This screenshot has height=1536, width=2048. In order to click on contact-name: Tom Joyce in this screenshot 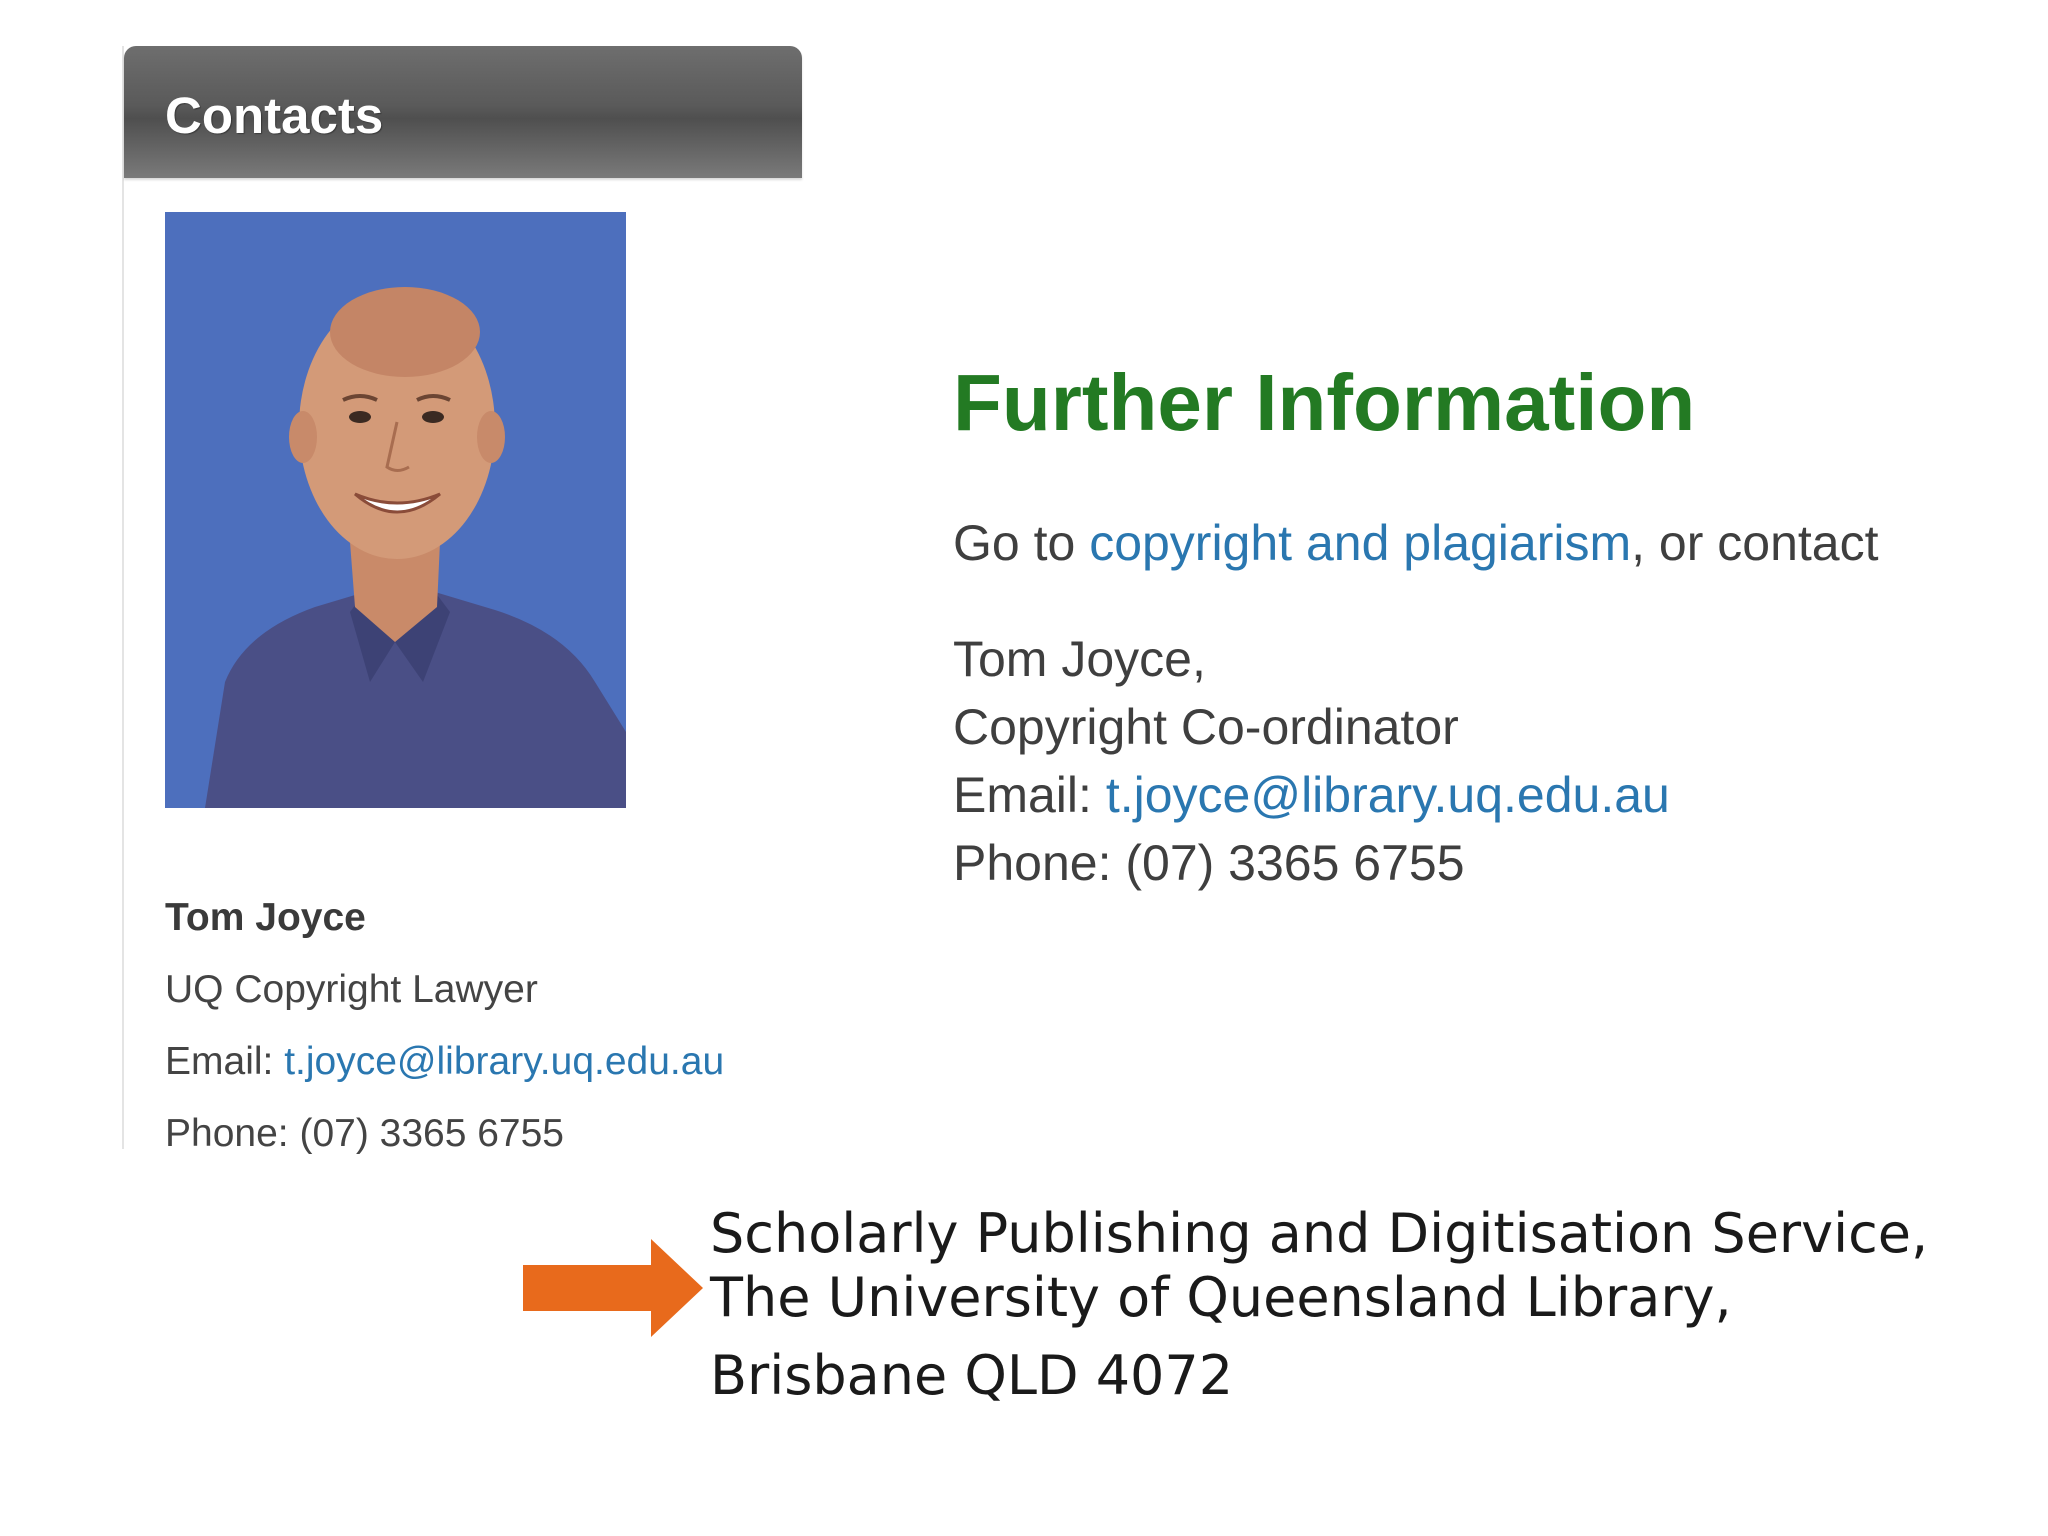, I will do `click(265, 917)`.